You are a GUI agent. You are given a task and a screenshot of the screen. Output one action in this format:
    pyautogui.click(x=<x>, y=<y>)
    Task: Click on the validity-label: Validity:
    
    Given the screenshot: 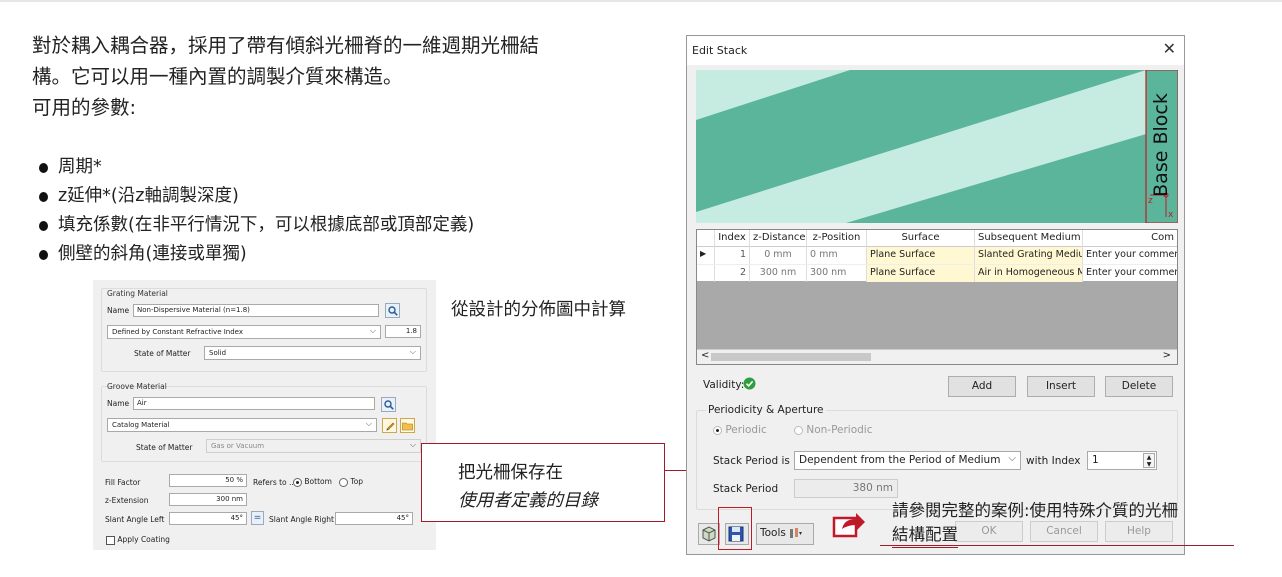 What is the action you would take?
    pyautogui.click(x=724, y=385)
    